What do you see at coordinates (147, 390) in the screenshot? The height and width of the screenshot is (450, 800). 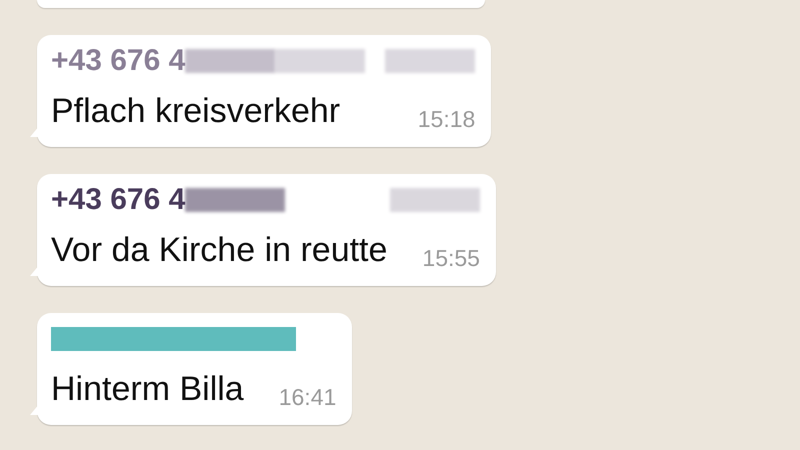 I see `message-text: Hinterm Billa` at bounding box center [147, 390].